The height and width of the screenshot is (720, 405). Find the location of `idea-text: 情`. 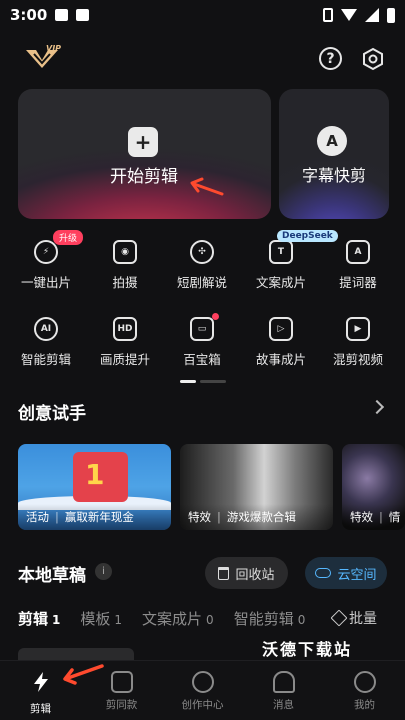

idea-text: 情 is located at coordinates (394, 517).